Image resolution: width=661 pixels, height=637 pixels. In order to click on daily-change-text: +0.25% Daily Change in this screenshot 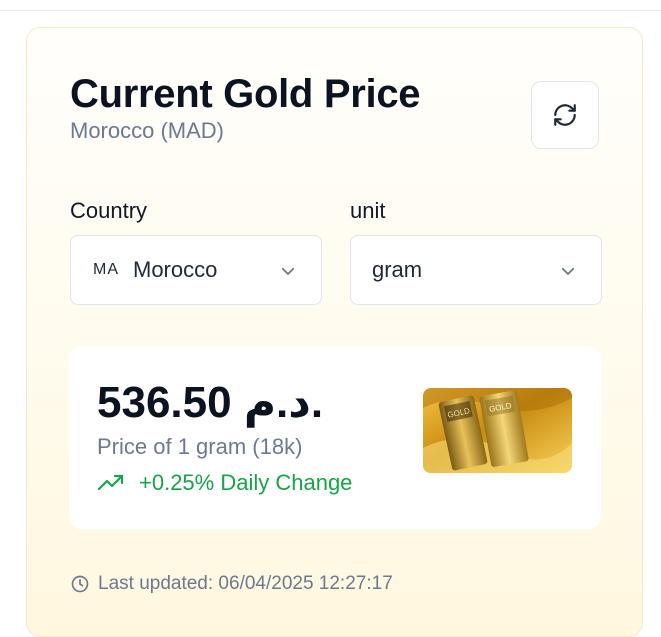, I will do `click(246, 482)`.